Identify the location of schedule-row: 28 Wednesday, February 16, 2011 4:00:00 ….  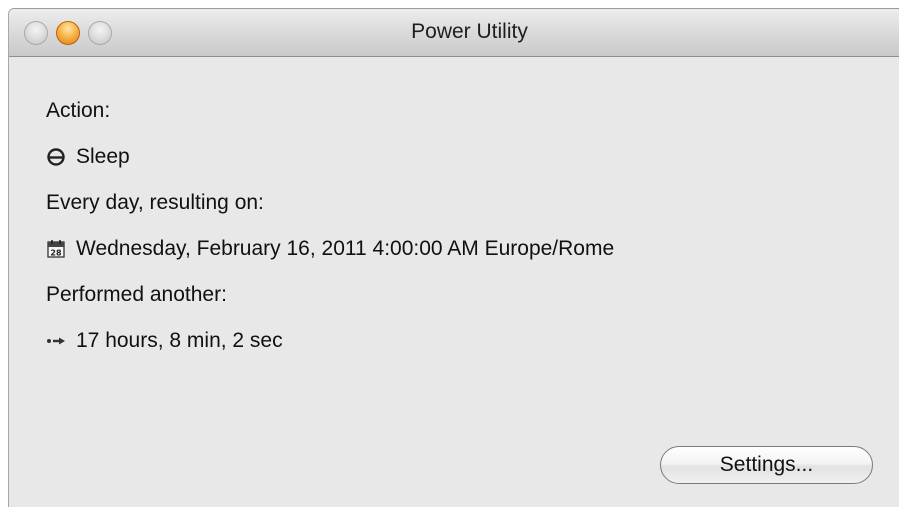
(330, 249).